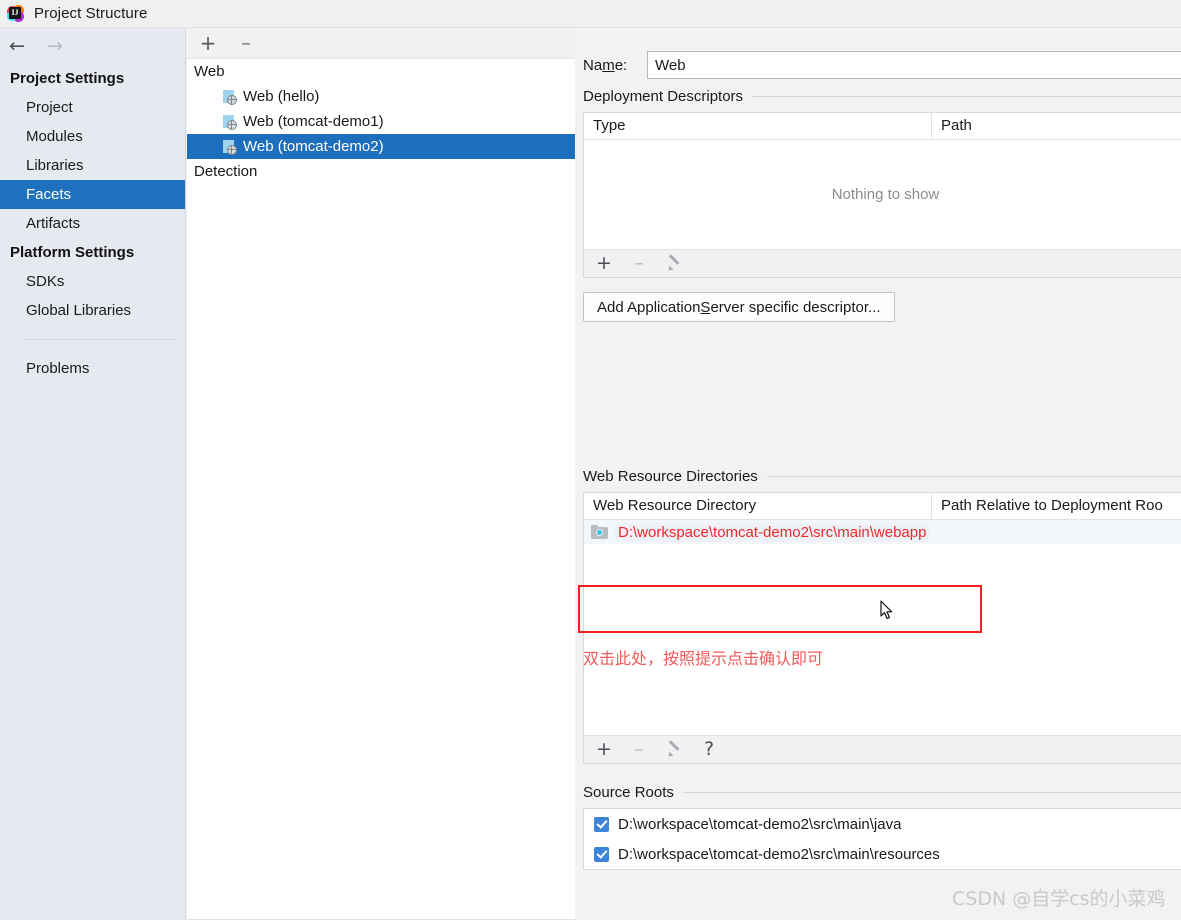  Describe the element at coordinates (639, 750) in the screenshot. I see `remove-web-resource-button: –` at that location.